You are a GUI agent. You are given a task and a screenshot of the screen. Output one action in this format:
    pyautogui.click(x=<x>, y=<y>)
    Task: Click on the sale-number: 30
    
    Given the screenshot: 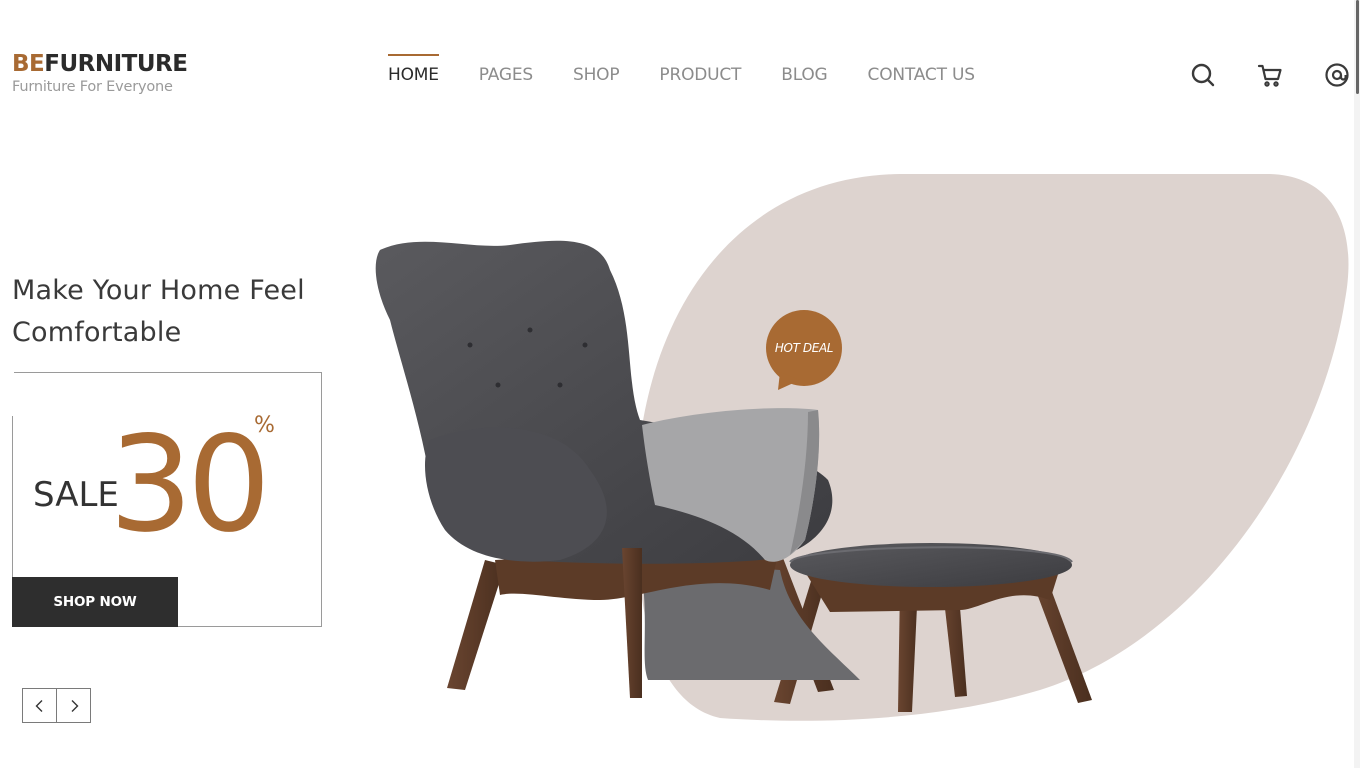 What is the action you would take?
    pyautogui.click(x=190, y=485)
    